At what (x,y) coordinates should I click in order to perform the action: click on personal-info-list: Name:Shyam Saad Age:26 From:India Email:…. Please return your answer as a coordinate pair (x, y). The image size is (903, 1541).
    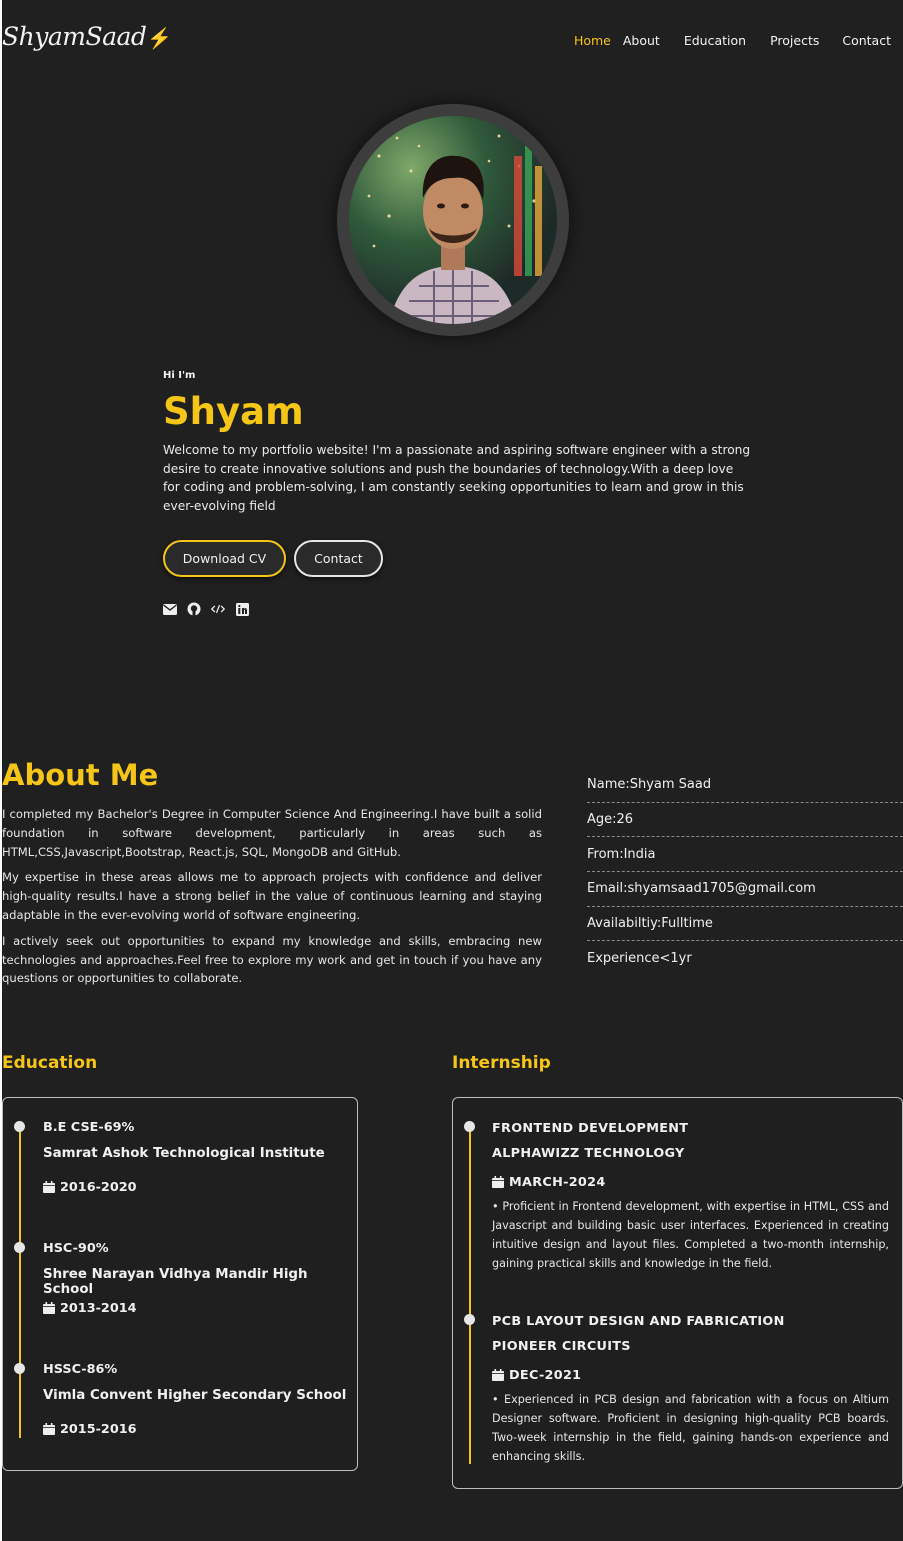
    Looking at the image, I should click on (745, 872).